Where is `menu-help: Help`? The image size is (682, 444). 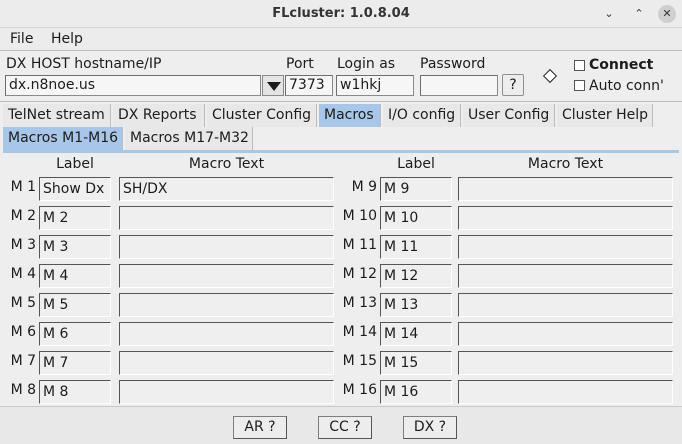 menu-help: Help is located at coordinates (67, 39).